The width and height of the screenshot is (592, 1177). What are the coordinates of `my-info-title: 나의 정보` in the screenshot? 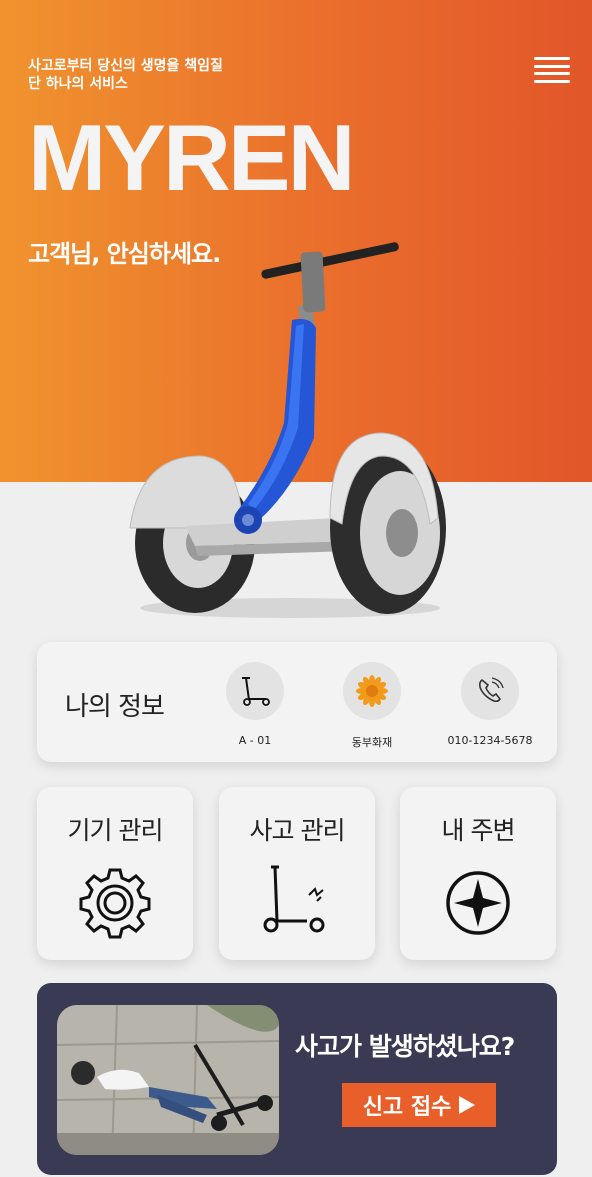 It's located at (115, 707).